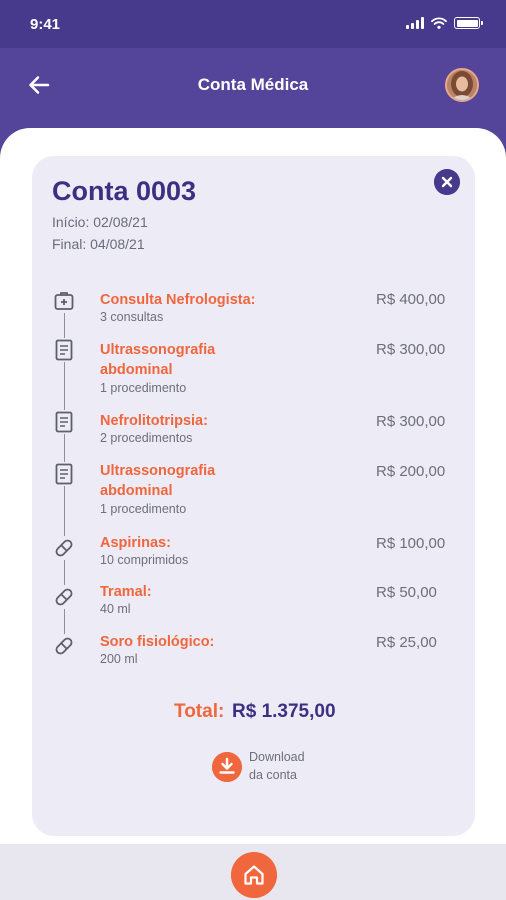 The image size is (506, 900). What do you see at coordinates (132, 317) in the screenshot?
I see `item-quantity: 3 consultas` at bounding box center [132, 317].